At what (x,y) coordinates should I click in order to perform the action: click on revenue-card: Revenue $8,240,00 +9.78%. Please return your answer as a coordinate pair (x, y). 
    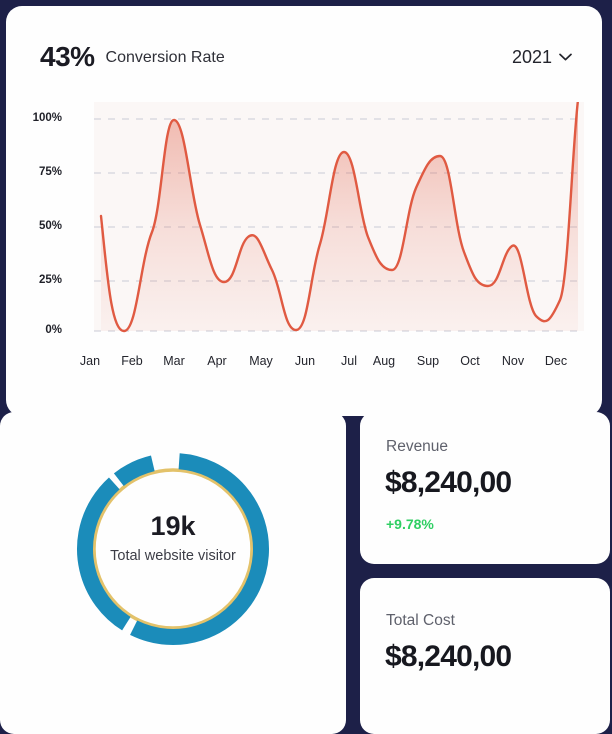
    Looking at the image, I should click on (485, 488).